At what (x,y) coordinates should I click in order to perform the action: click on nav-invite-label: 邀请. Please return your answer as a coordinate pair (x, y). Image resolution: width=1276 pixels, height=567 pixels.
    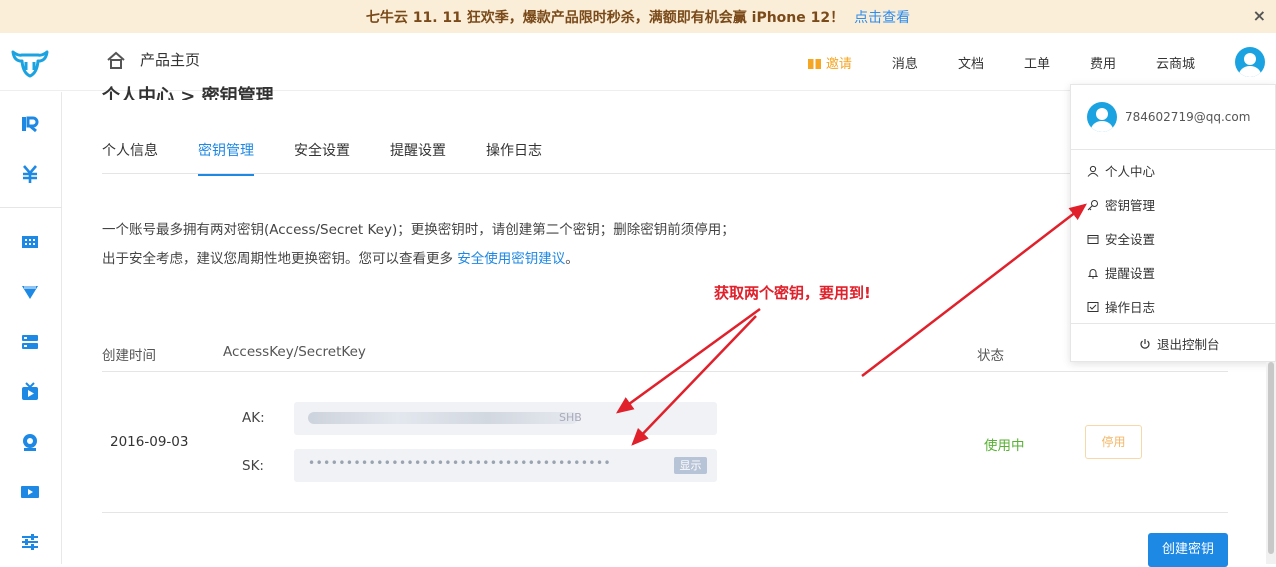
    Looking at the image, I should click on (838, 64).